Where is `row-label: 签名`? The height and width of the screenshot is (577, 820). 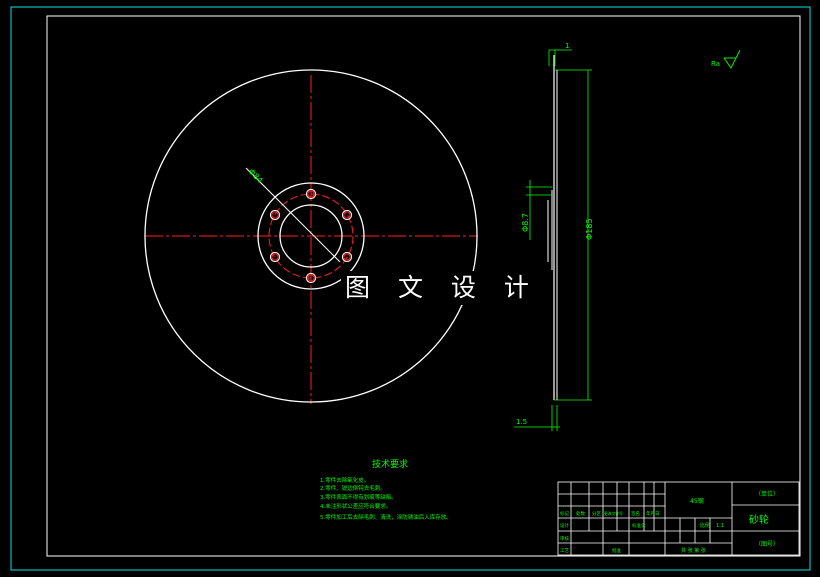 row-label: 签名 is located at coordinates (635, 513).